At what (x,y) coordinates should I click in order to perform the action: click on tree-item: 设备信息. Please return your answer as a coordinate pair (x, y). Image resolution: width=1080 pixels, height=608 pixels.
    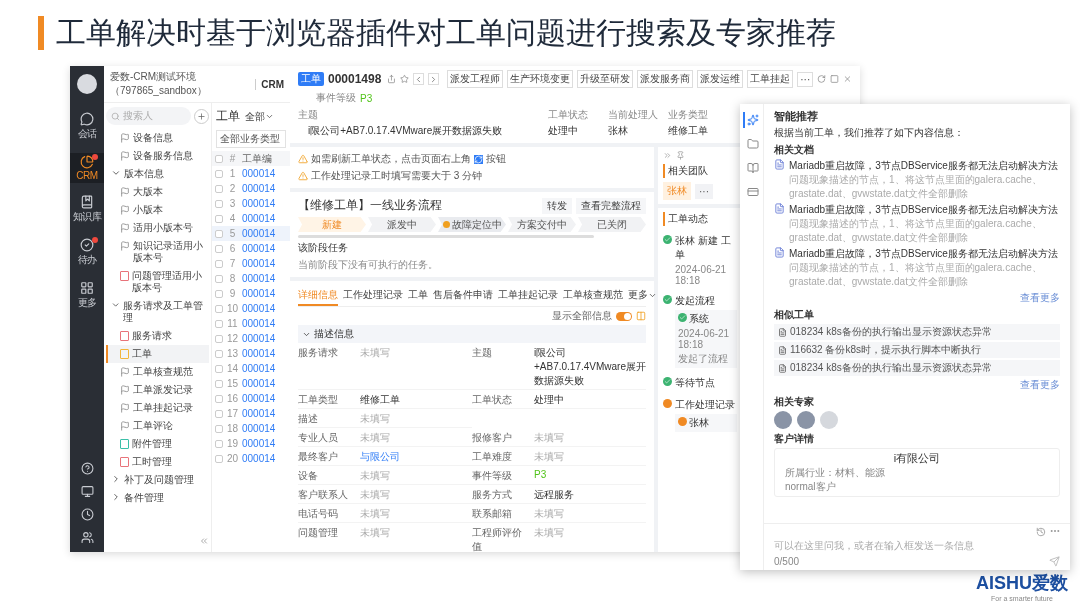
    Looking at the image, I should click on (157, 138).